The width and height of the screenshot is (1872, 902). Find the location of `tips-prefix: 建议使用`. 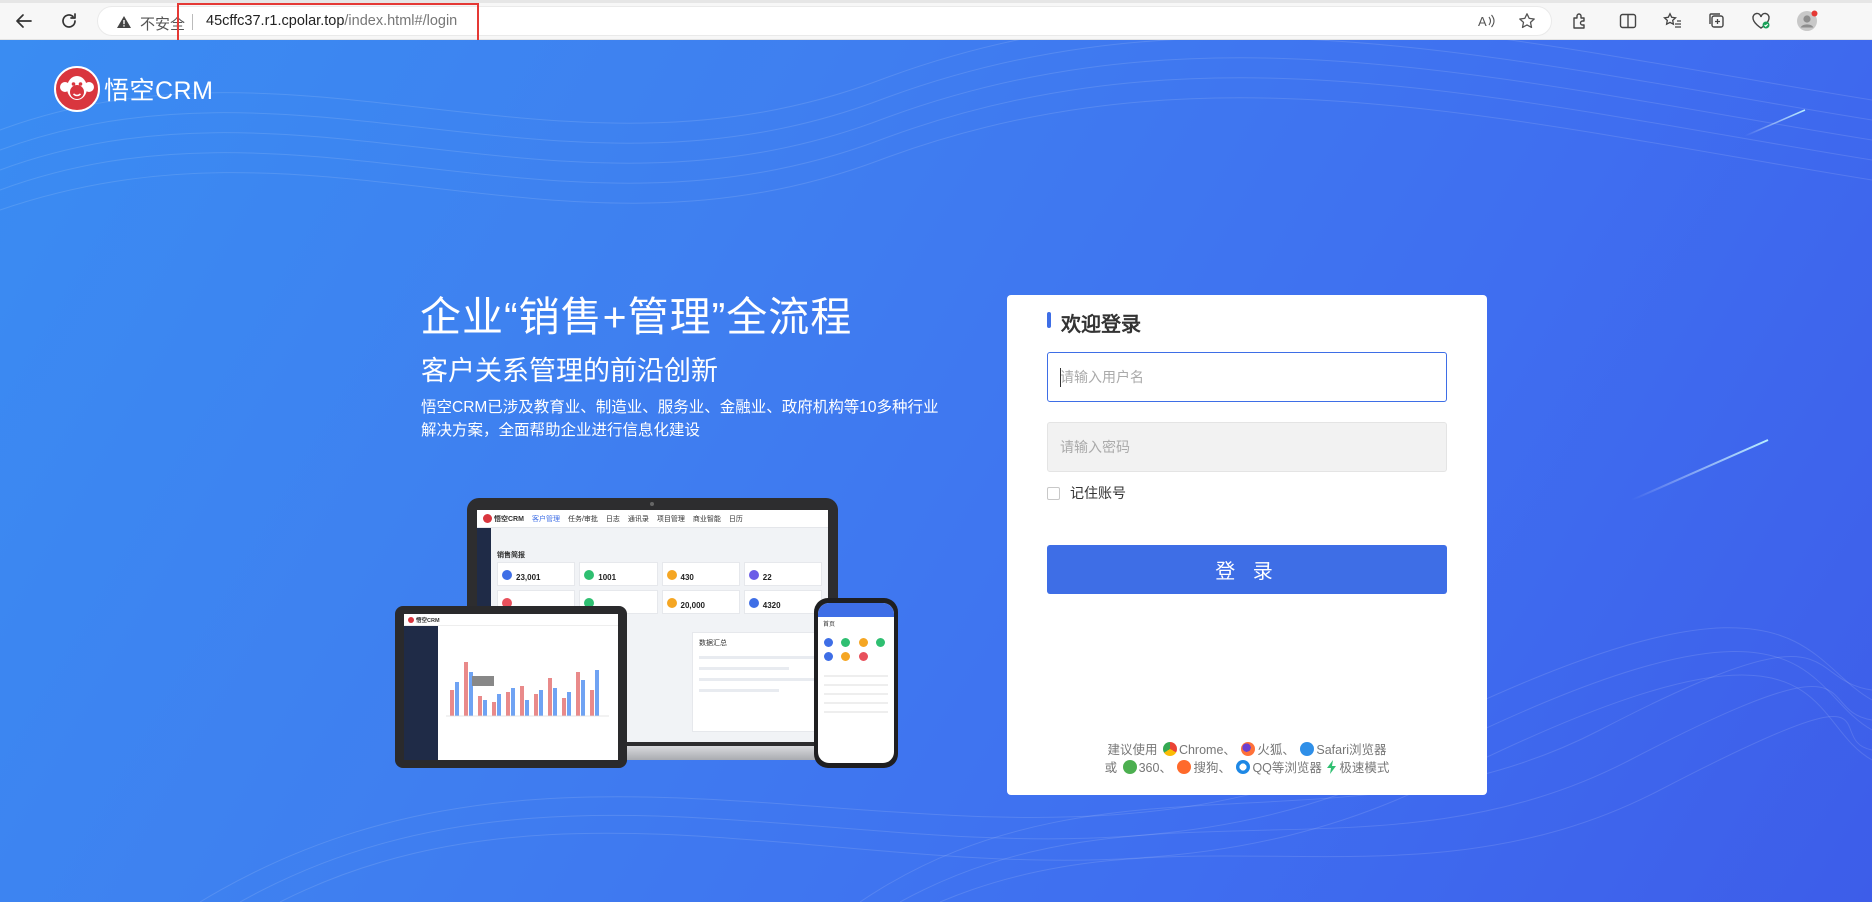

tips-prefix: 建议使用 is located at coordinates (1132, 750).